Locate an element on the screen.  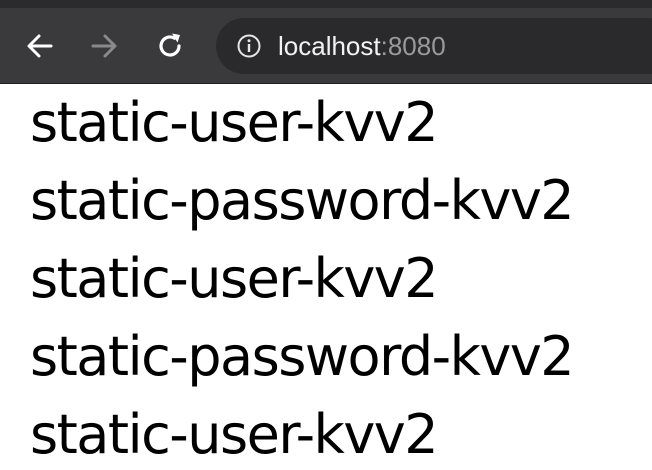
reload-icon is located at coordinates (170, 45).